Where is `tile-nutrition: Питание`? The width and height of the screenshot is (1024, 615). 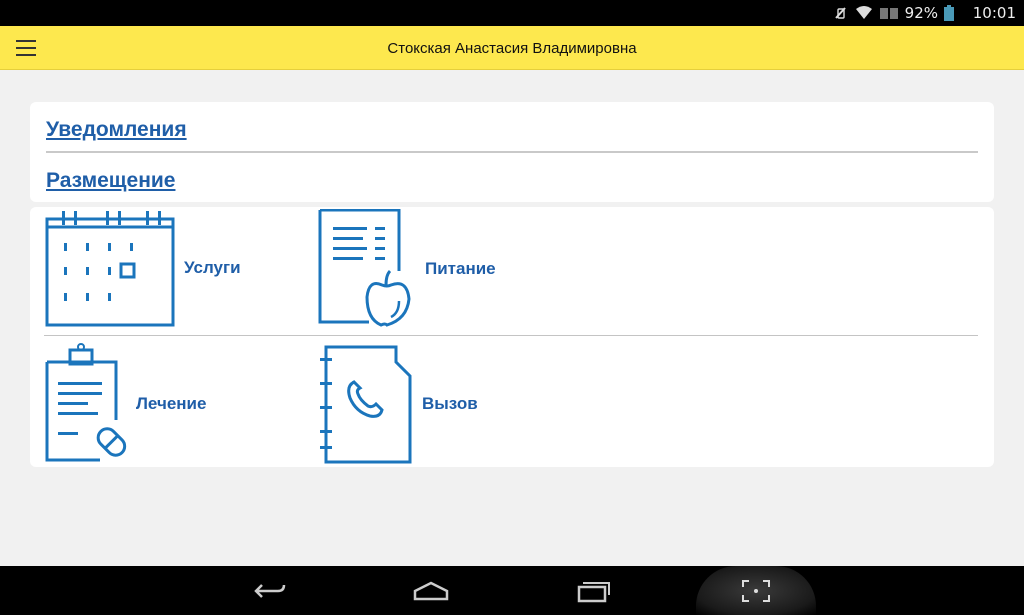
tile-nutrition: Питание is located at coordinates (406, 269).